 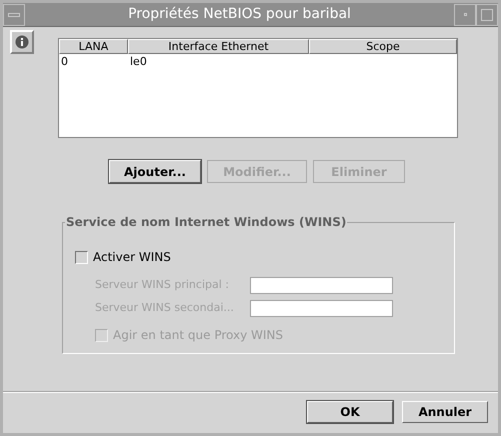 I want to click on table-cell: 0, so click(x=64, y=61).